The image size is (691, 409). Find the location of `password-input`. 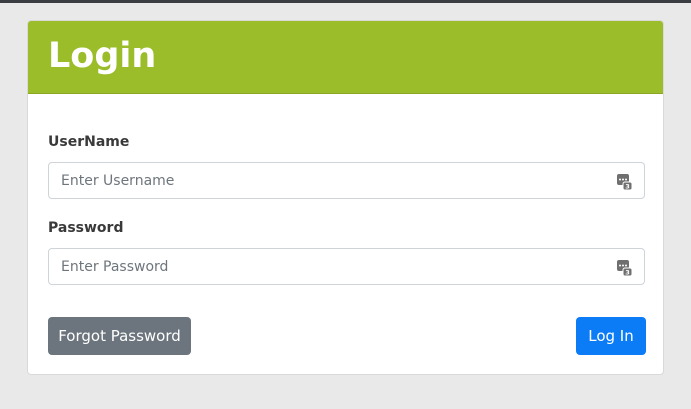

password-input is located at coordinates (346, 266).